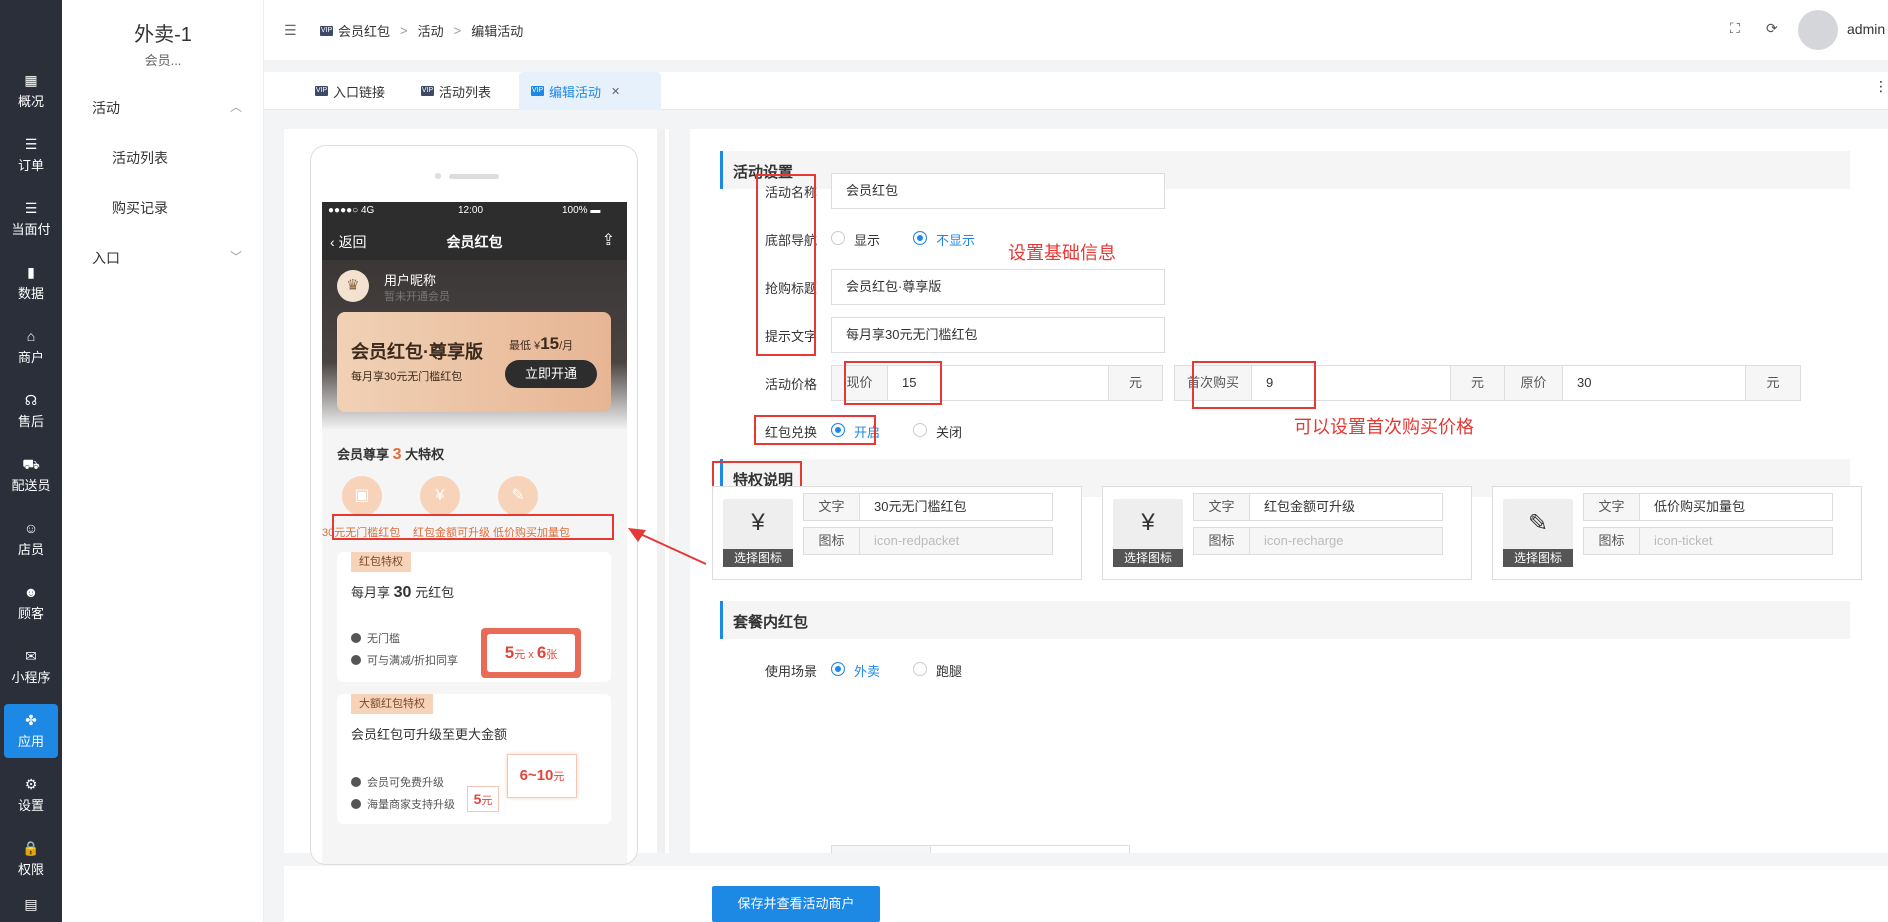 The width and height of the screenshot is (1888, 922). I want to click on sidebar-item-overview: ▦ 概况, so click(31, 91).